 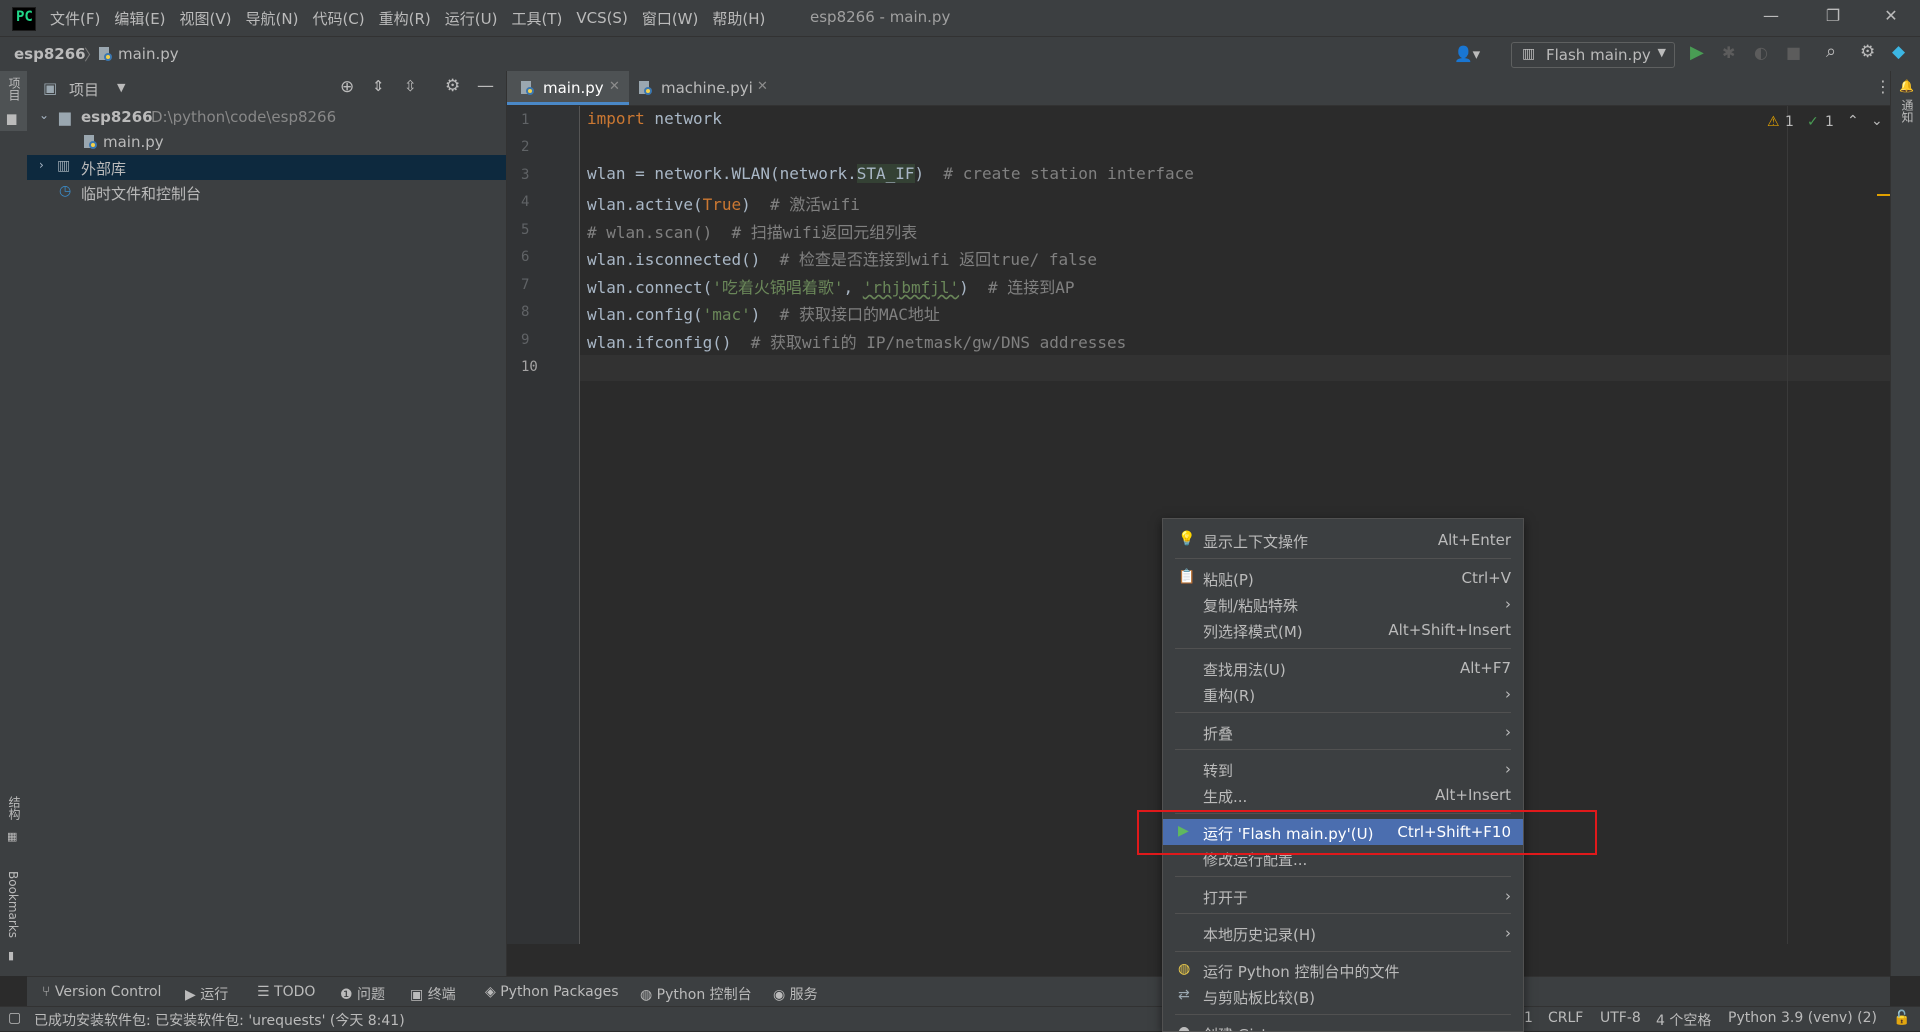 What do you see at coordinates (14, 1018) in the screenshot?
I see `status-toggle-icon: ▢` at bounding box center [14, 1018].